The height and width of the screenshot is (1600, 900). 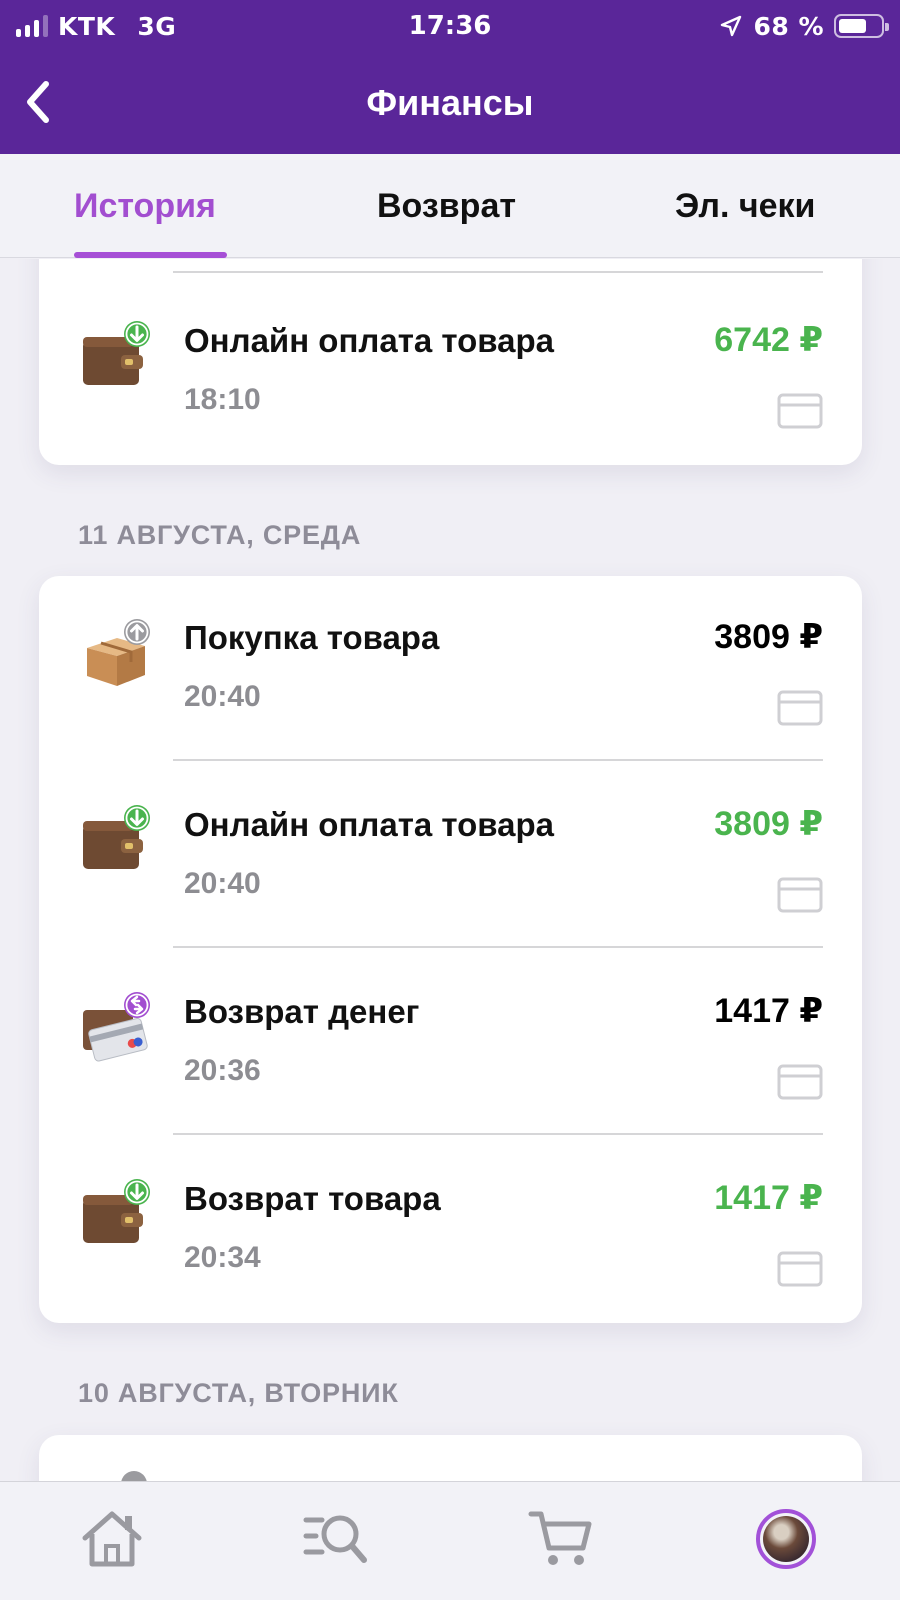 I want to click on battery-icon, so click(x=861, y=26).